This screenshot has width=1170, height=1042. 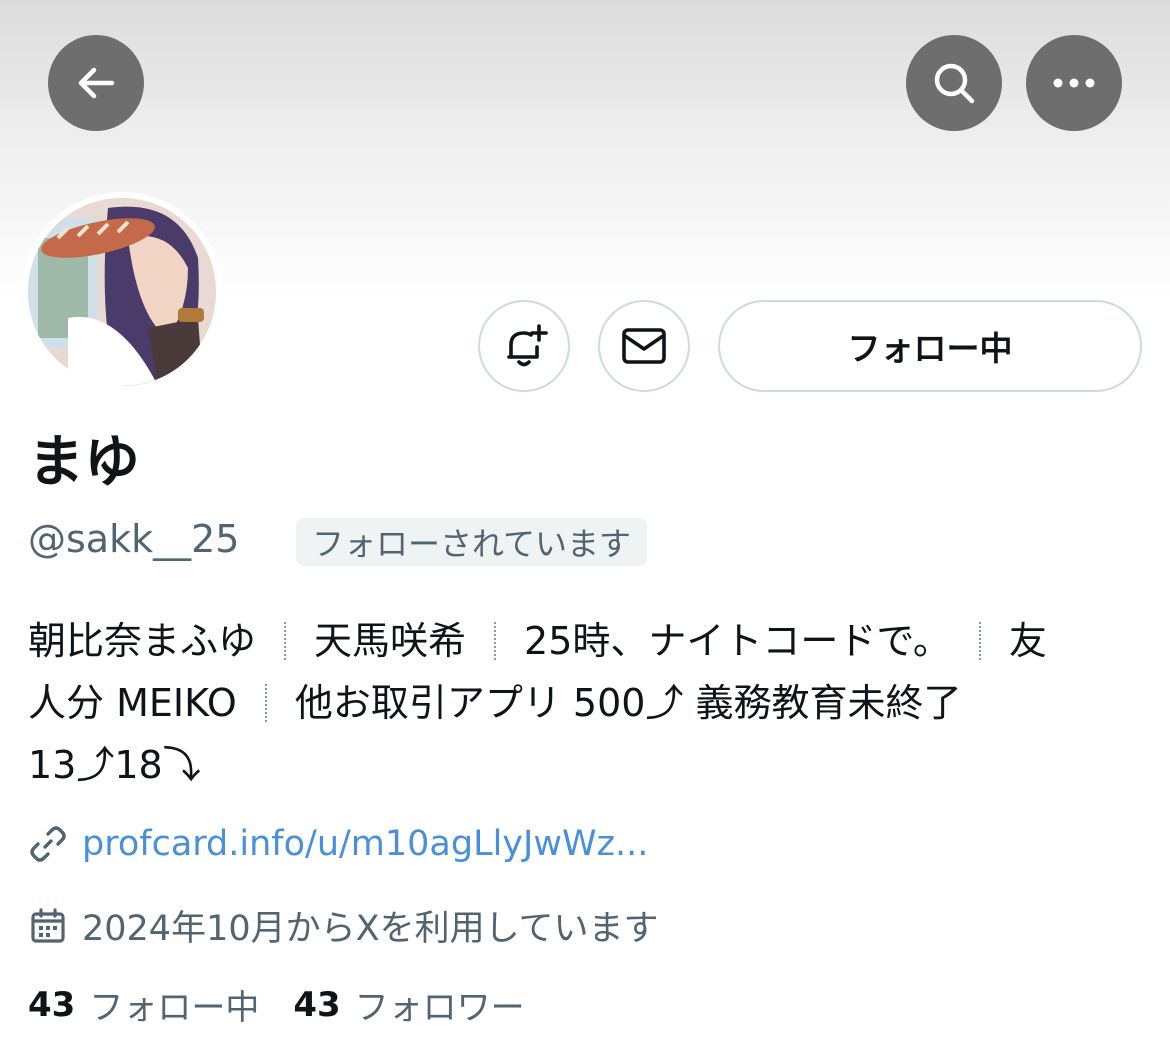 I want to click on bio-line-1: 朝比奈まふゆ 天馬咲希 25時、ナイトコードで。 友, so click(x=588, y=641).